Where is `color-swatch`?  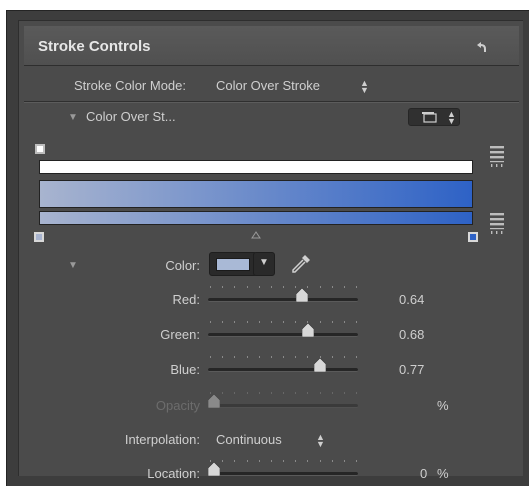
color-swatch is located at coordinates (233, 264).